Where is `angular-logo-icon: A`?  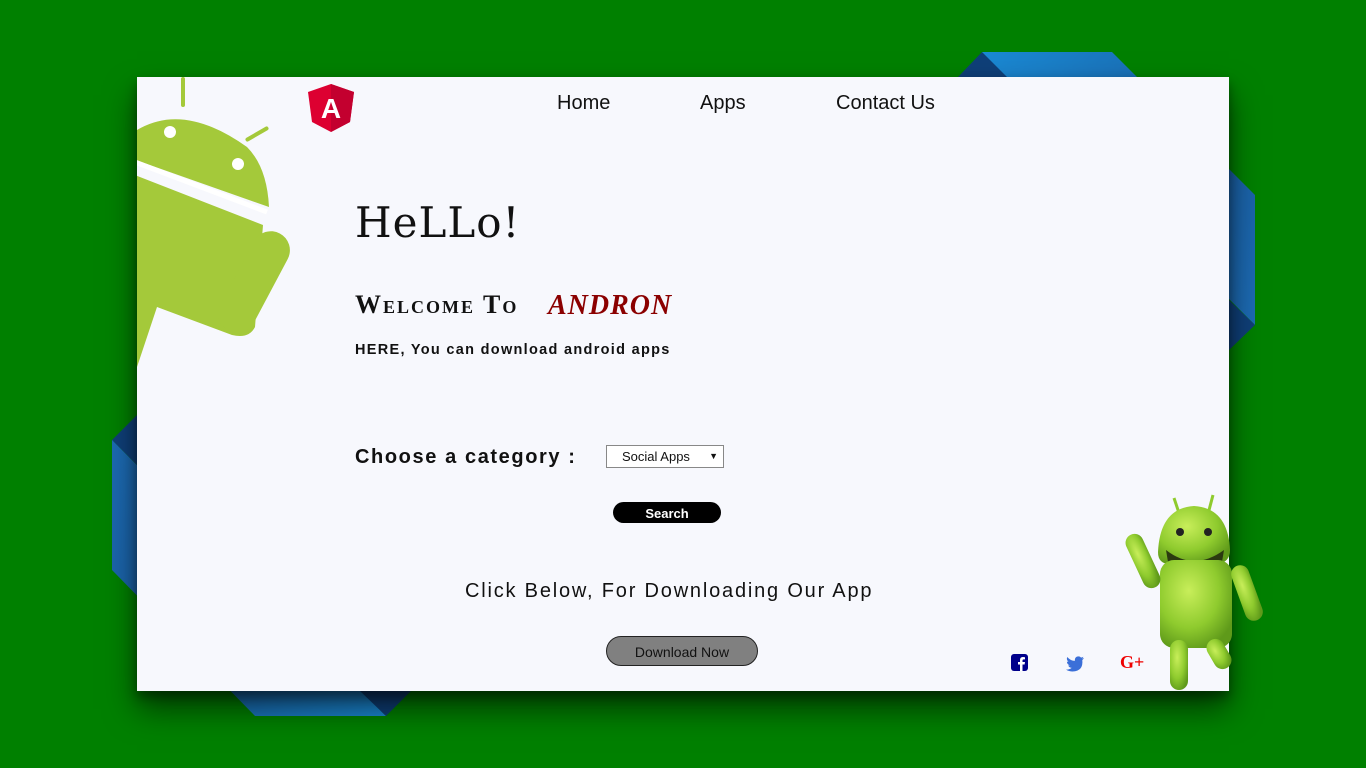
angular-logo-icon: A is located at coordinates (331, 108).